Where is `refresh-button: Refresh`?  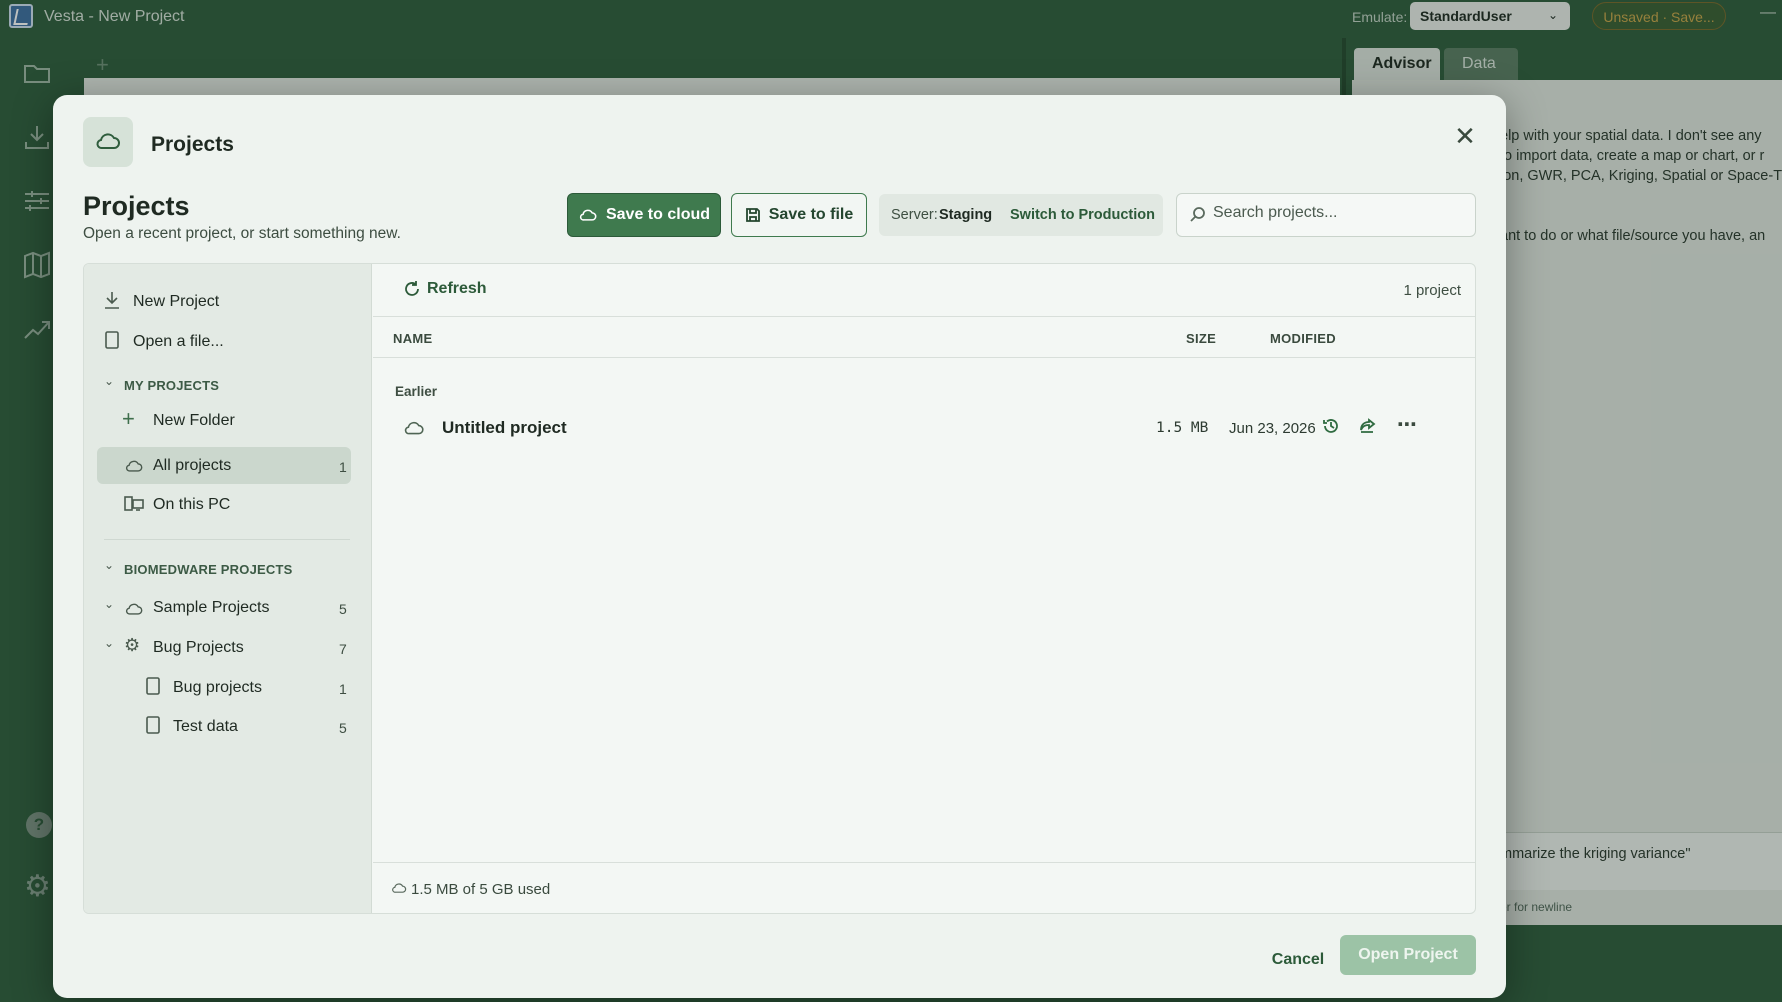 refresh-button: Refresh is located at coordinates (445, 289).